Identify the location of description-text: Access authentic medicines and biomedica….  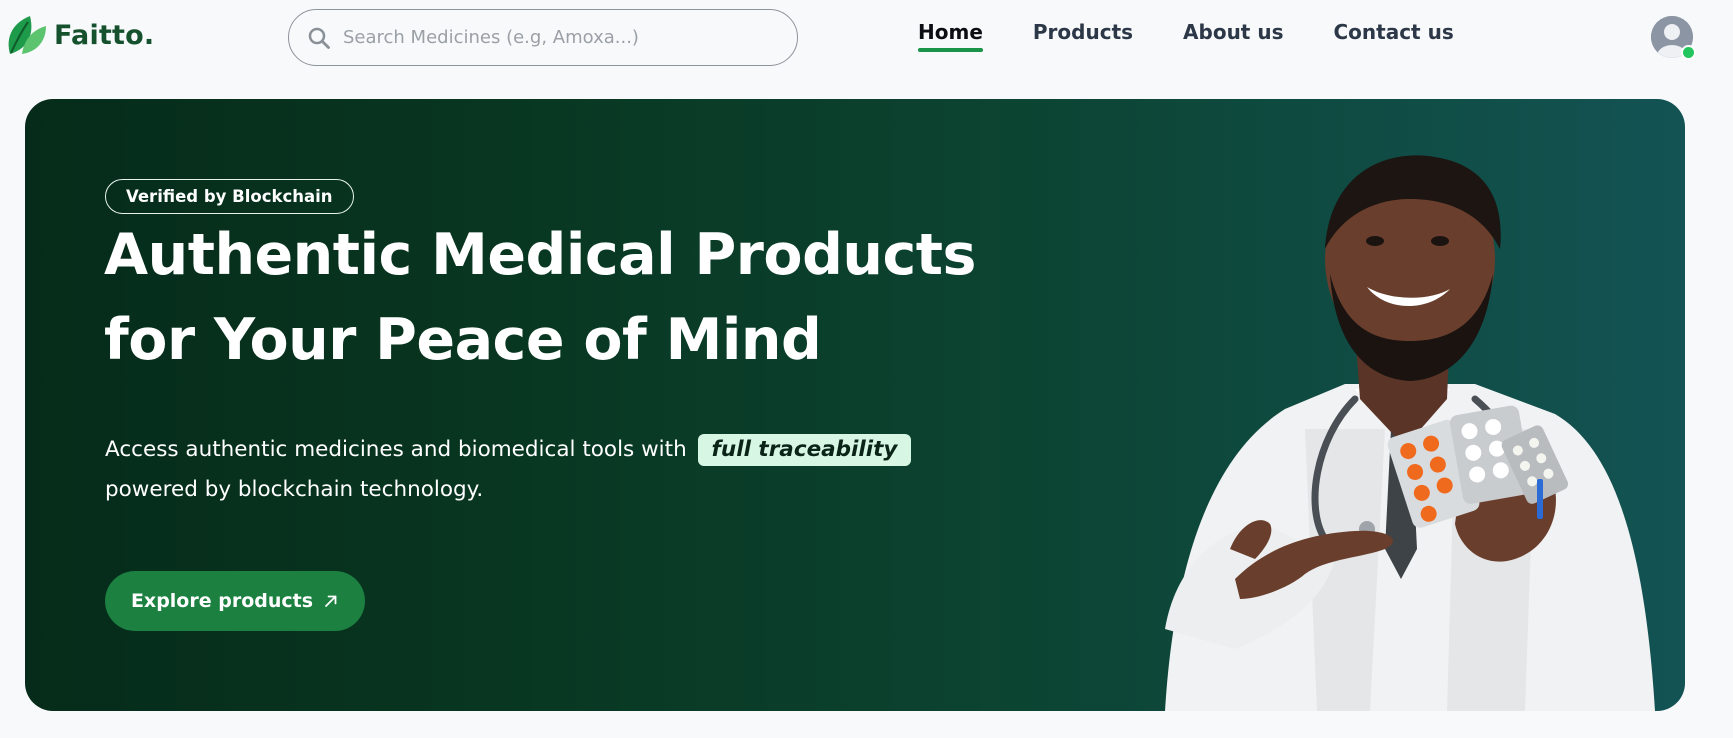
(396, 449).